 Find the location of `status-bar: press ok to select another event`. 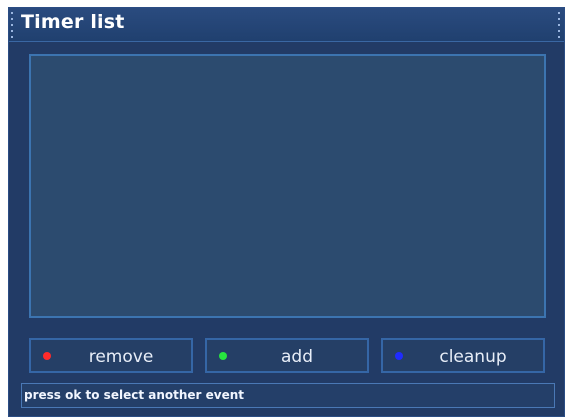

status-bar: press ok to select another event is located at coordinates (288, 395).